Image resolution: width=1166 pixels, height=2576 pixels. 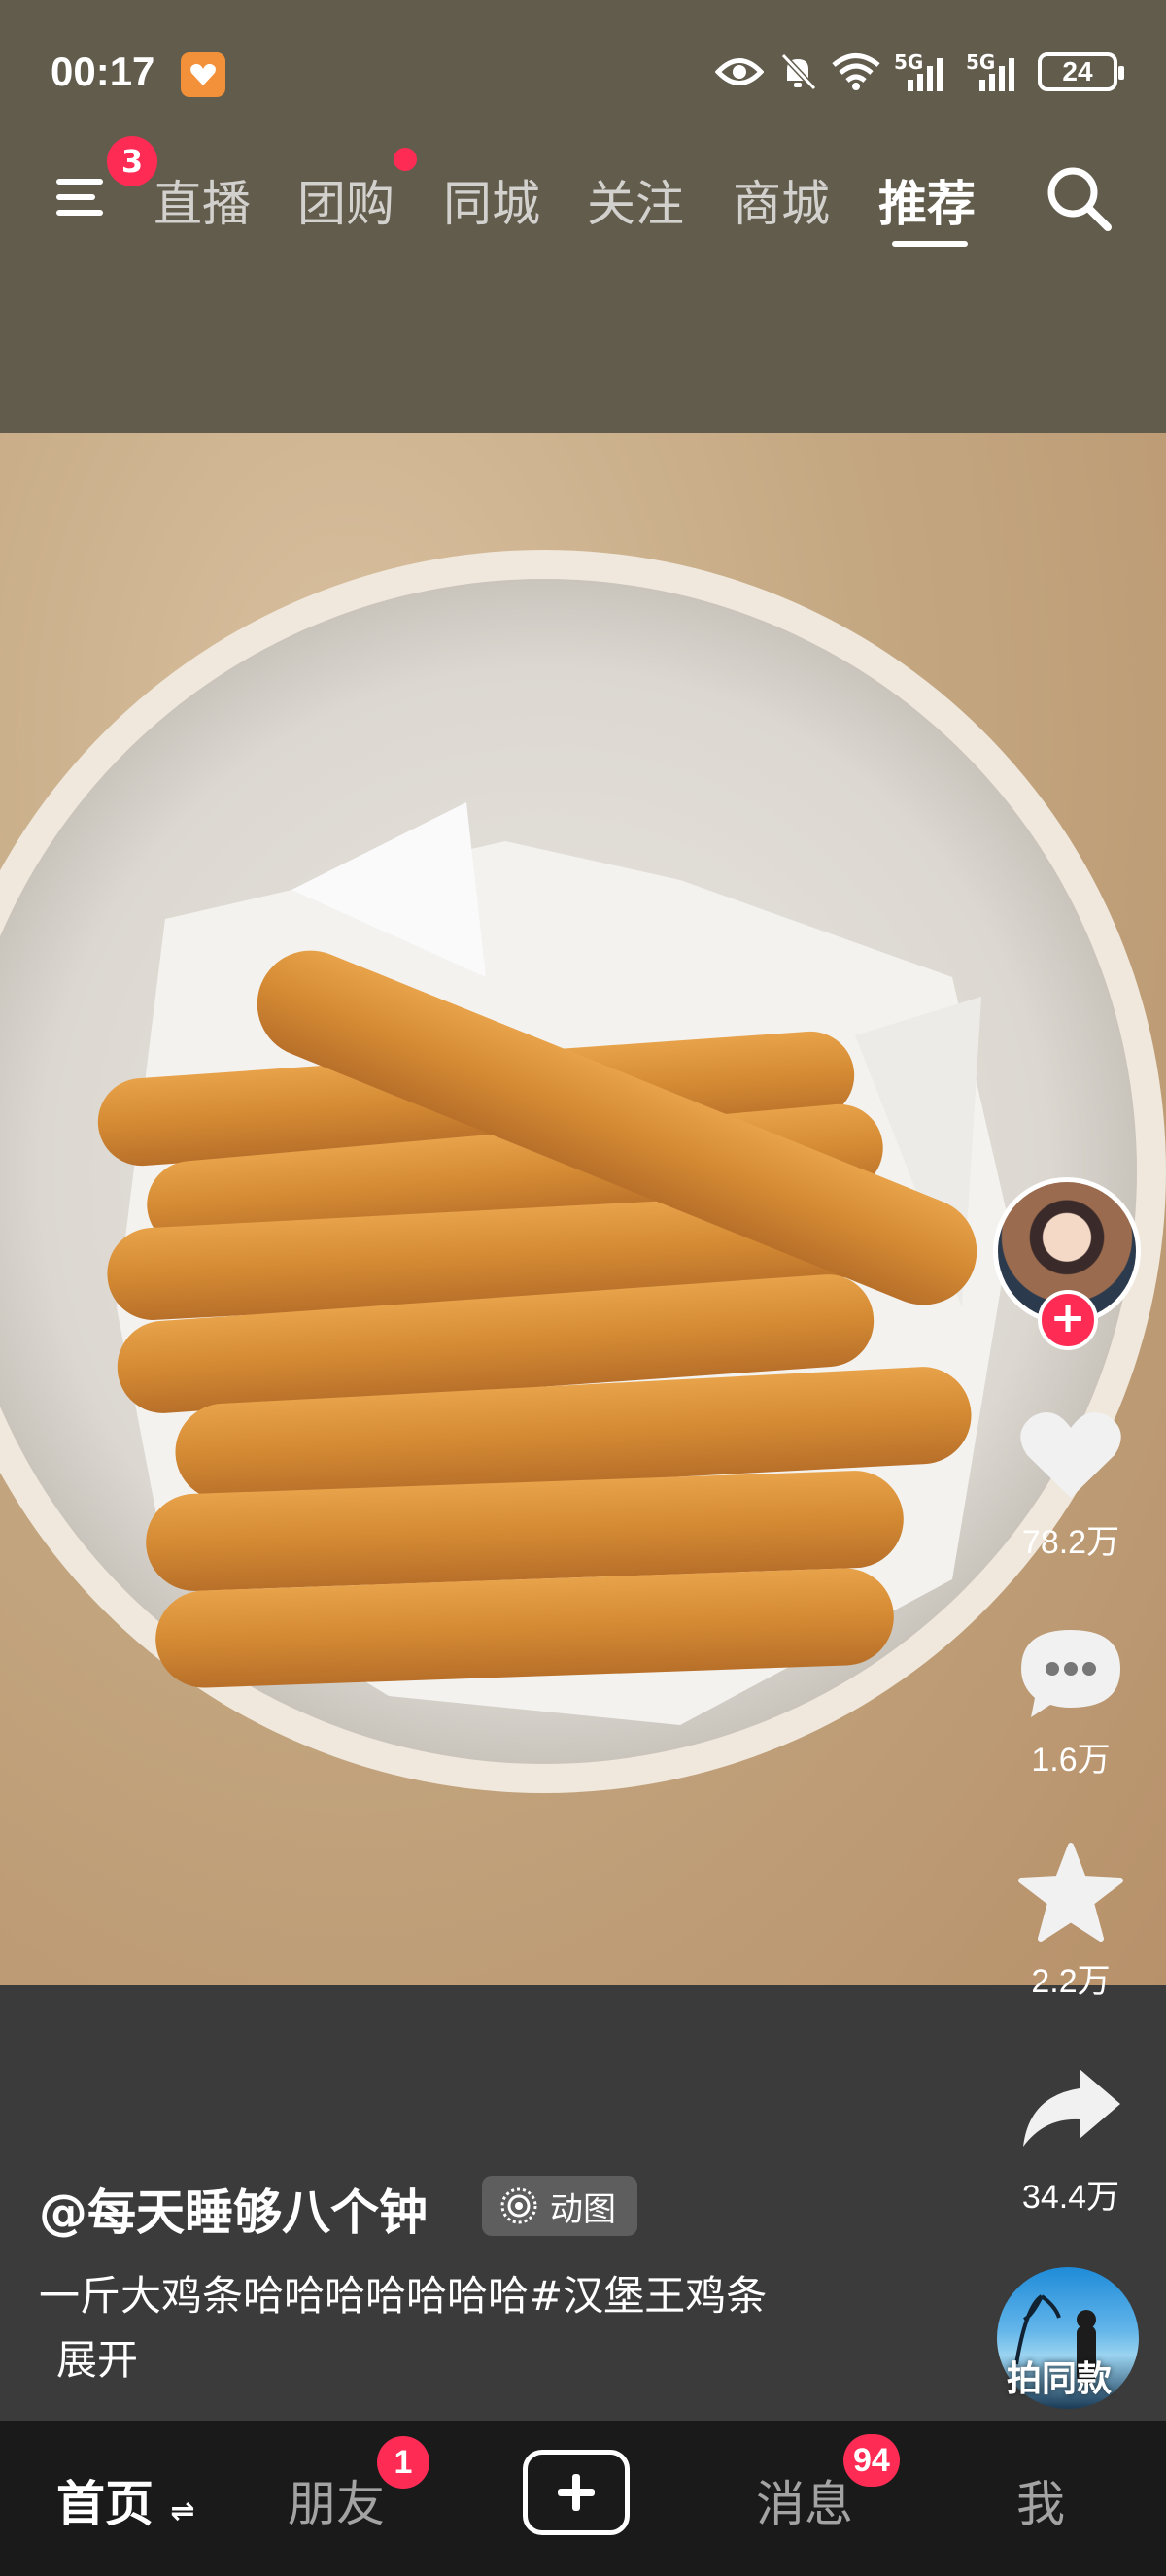 What do you see at coordinates (1071, 2108) in the screenshot?
I see `share-arrow-icon` at bounding box center [1071, 2108].